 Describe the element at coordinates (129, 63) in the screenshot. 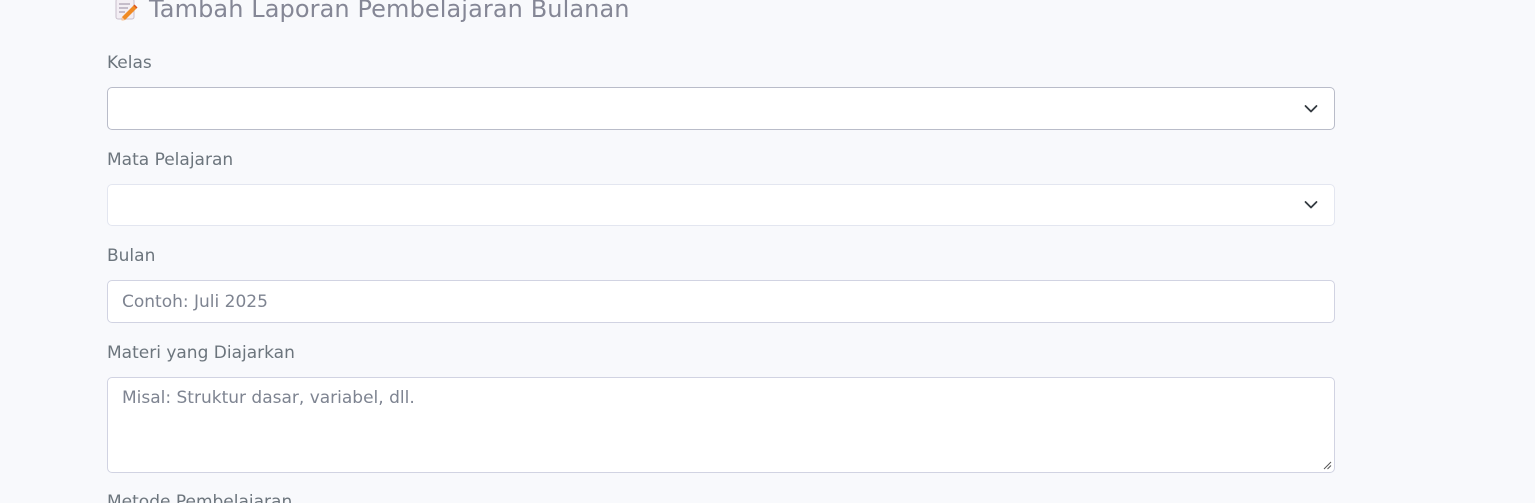

I see `kelas-label: Kelas` at that location.